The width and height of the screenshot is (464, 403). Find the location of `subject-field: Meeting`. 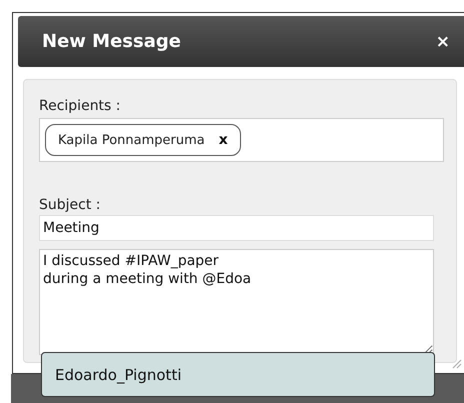

subject-field: Meeting is located at coordinates (236, 228).